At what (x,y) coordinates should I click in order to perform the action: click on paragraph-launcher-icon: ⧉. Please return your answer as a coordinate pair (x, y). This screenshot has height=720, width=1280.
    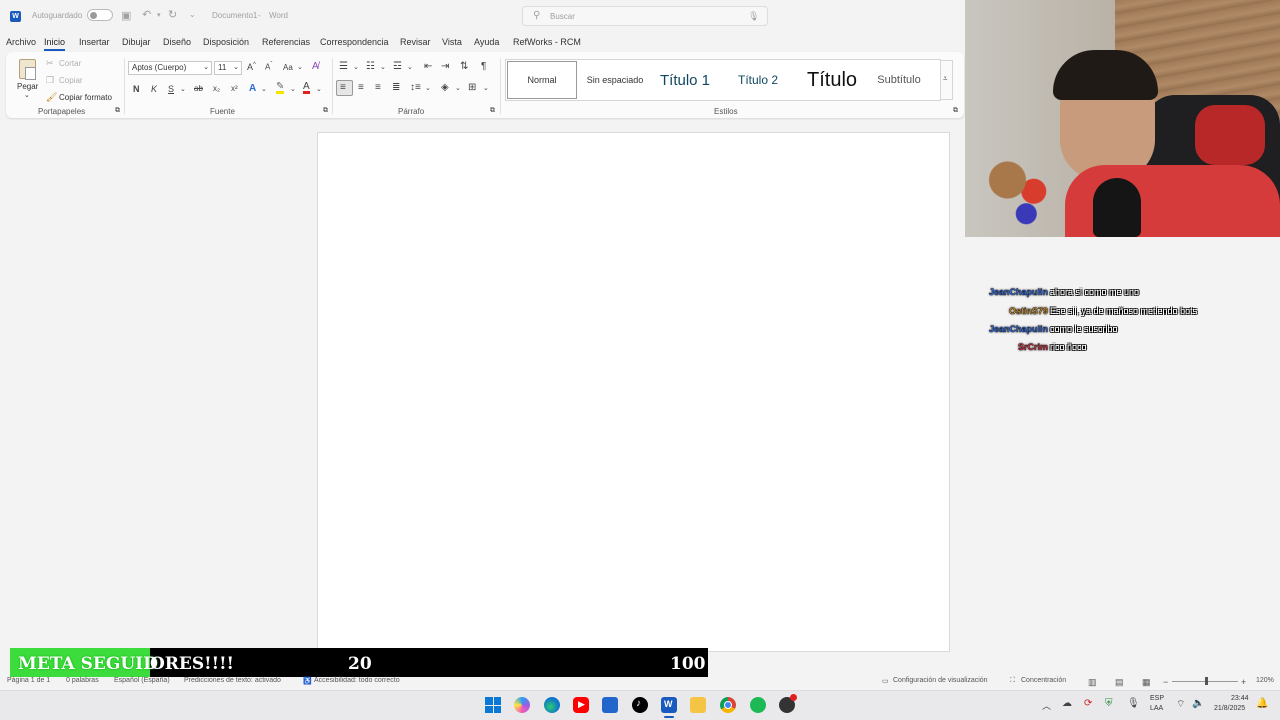
    Looking at the image, I should click on (492, 111).